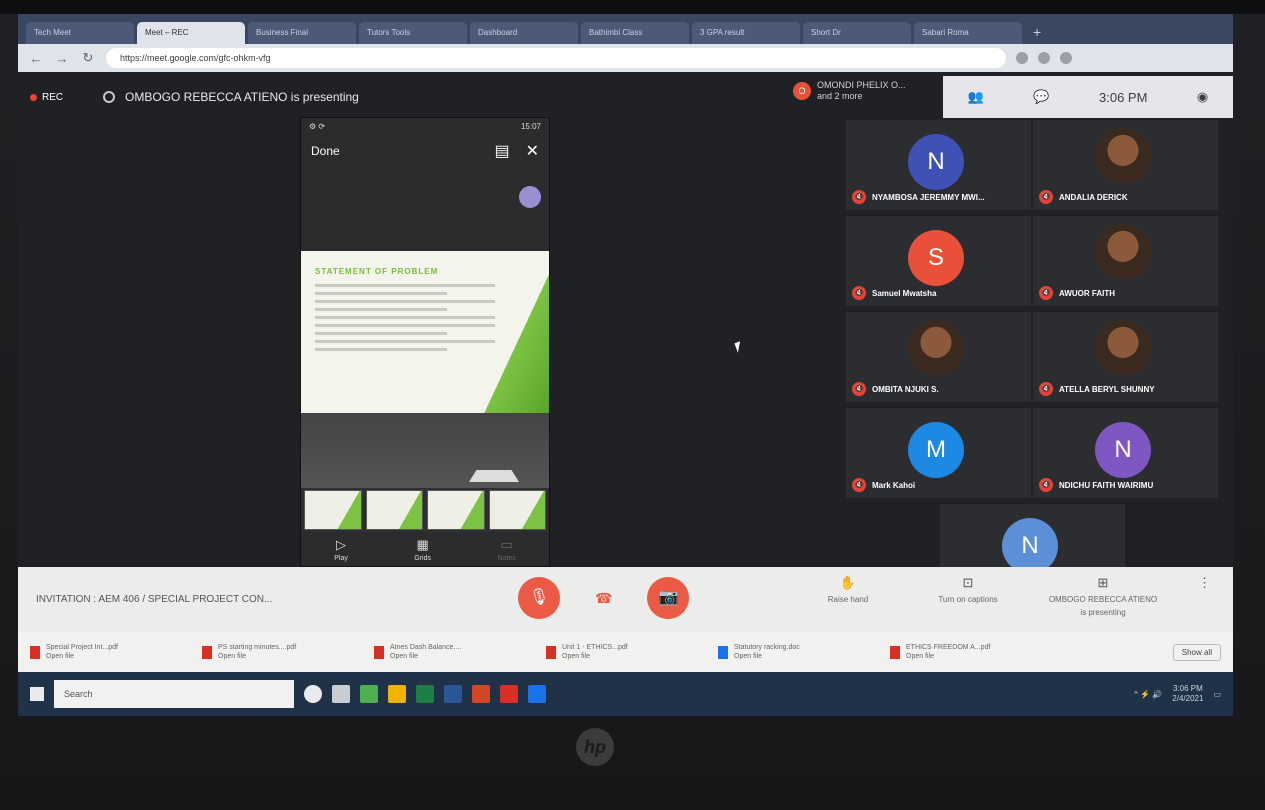  What do you see at coordinates (88, 58) in the screenshot?
I see `reload-icon: ↻` at bounding box center [88, 58].